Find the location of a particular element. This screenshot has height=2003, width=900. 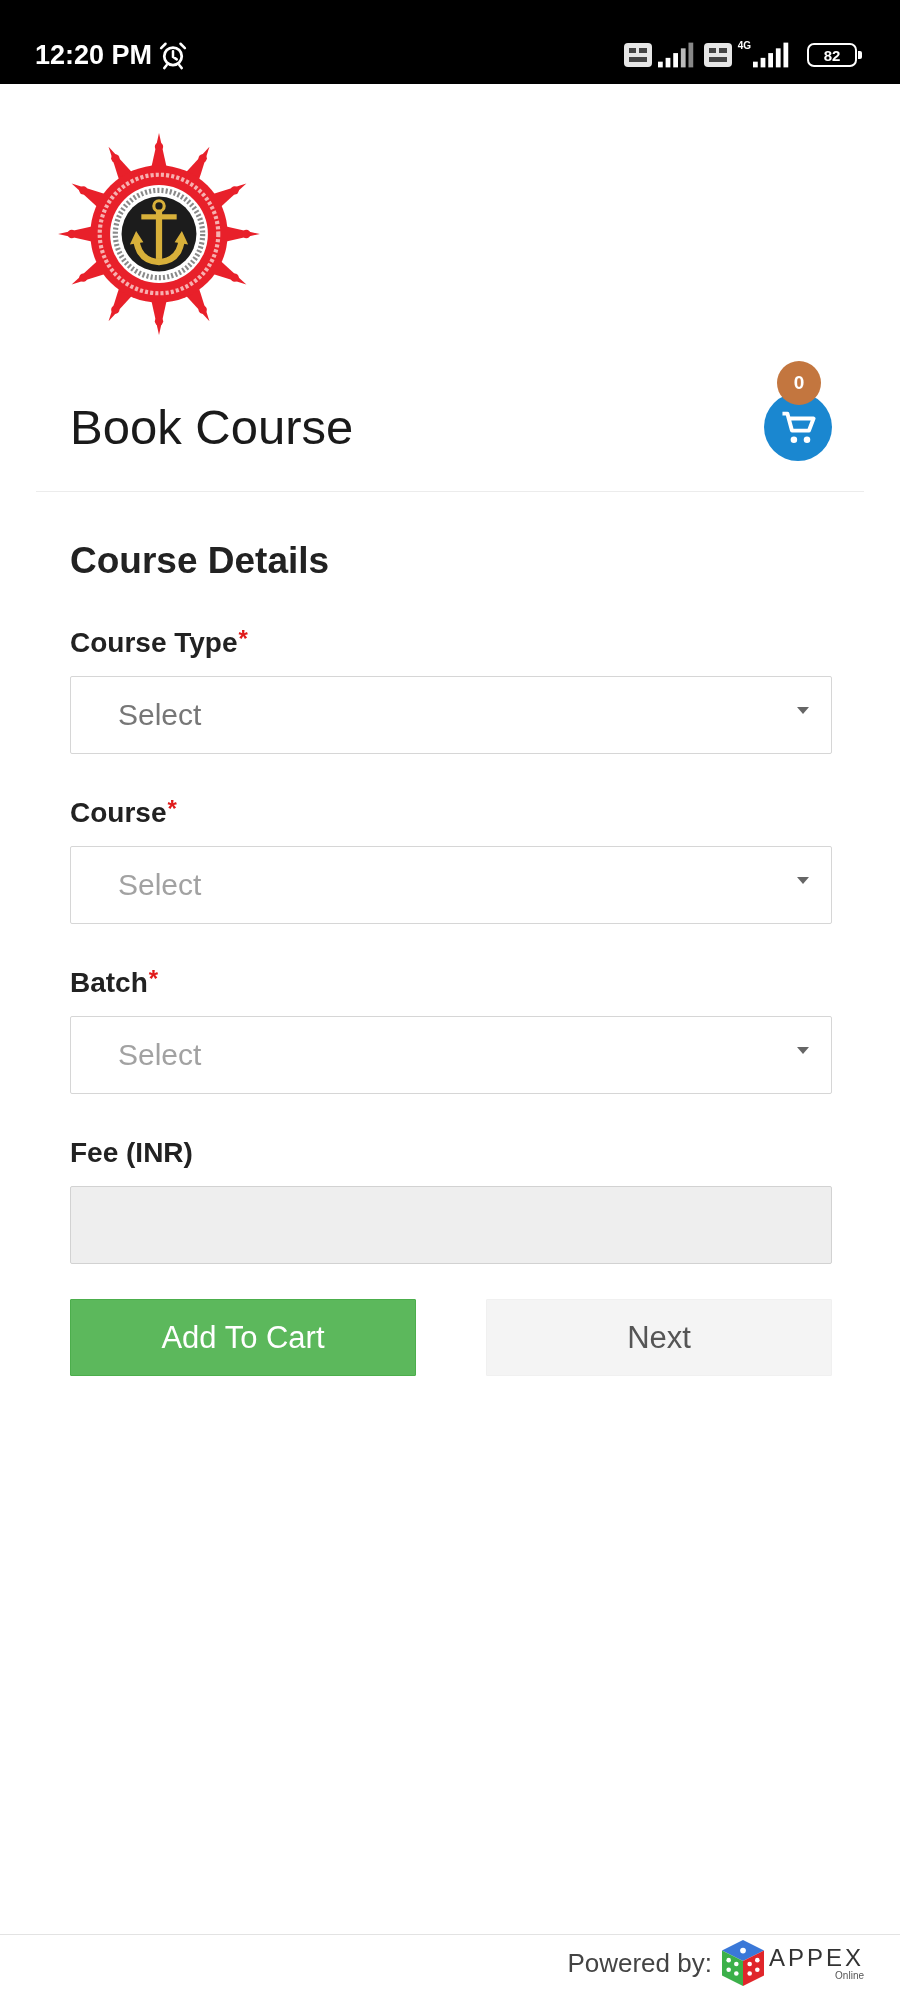

next-button: Next is located at coordinates (659, 1337).